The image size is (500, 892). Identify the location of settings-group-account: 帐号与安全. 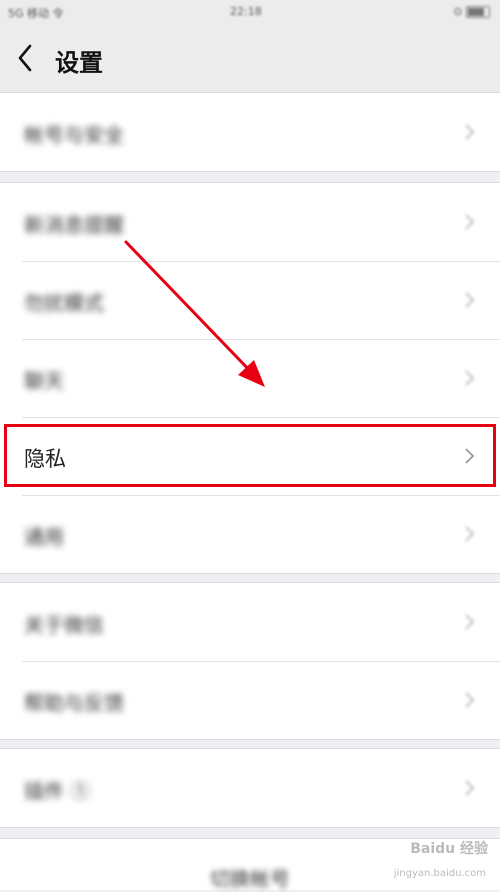
(250, 132).